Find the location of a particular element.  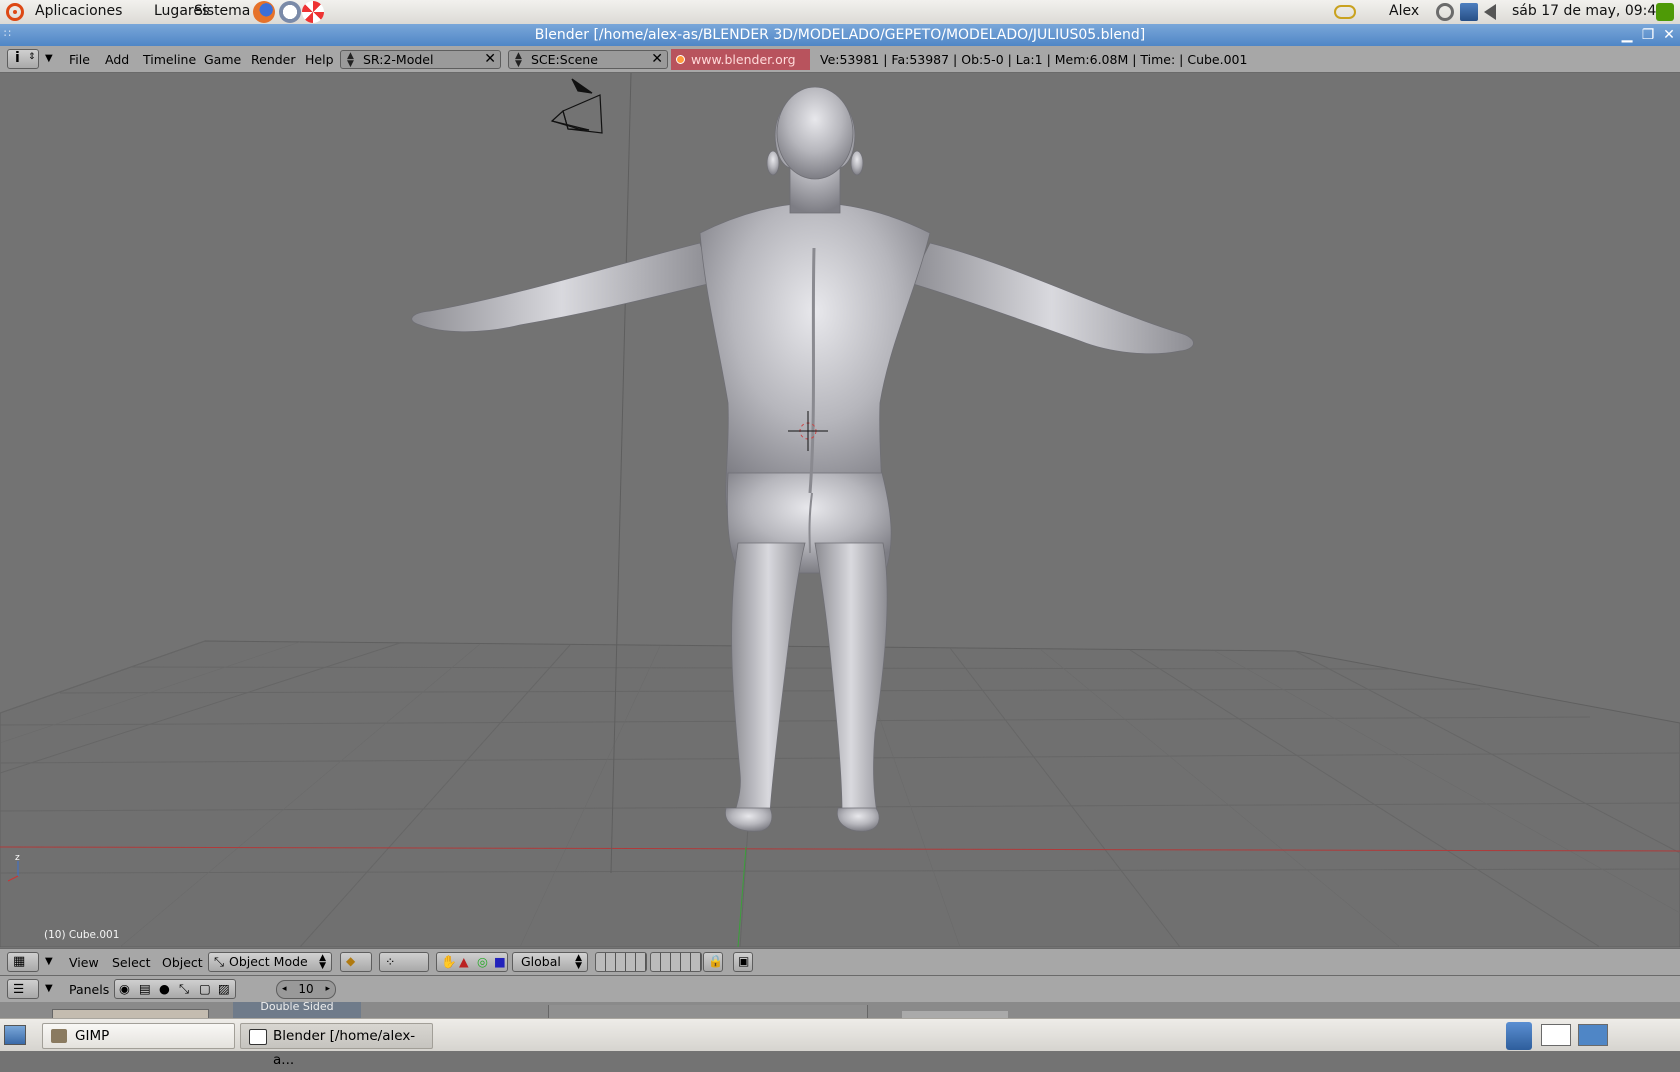

shading-icon: ● is located at coordinates (164, 988).